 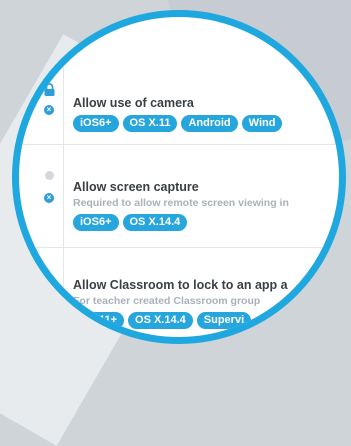 I want to click on restriction-description: For teacher created Classroom group, so click(x=167, y=301).